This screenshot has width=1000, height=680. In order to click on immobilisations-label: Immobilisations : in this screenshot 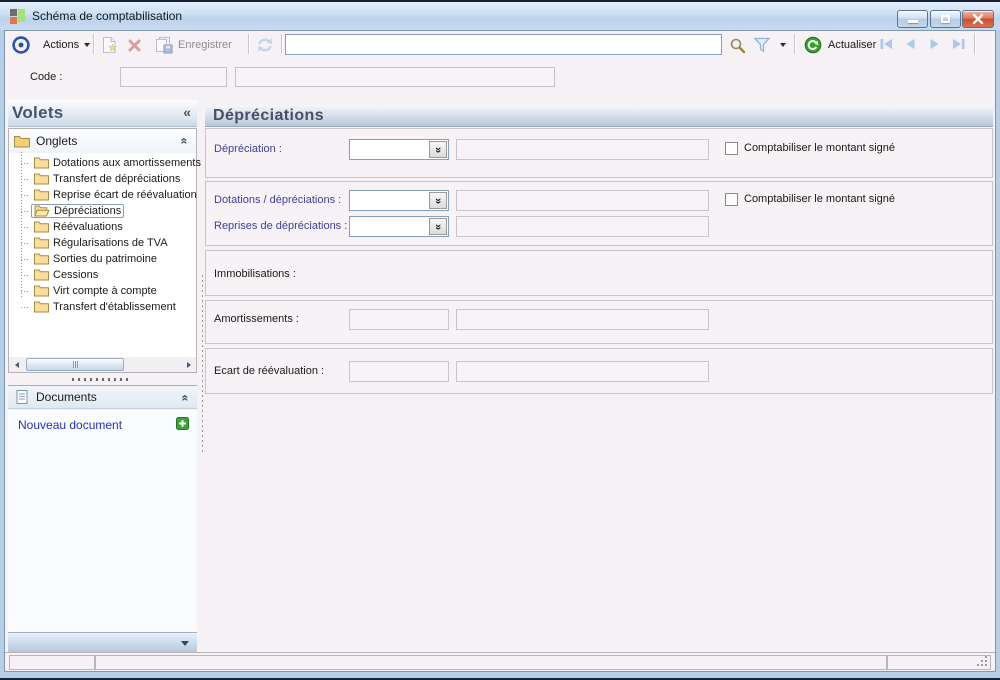, I will do `click(255, 274)`.